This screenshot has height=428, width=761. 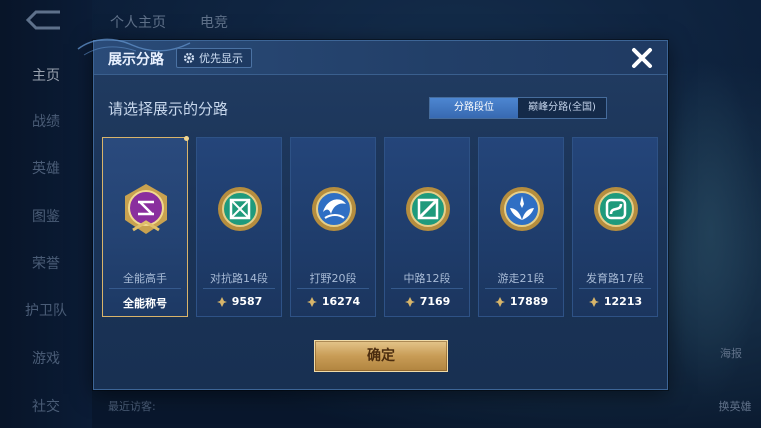 I want to click on lane-card-name: 打野20段, so click(x=333, y=278).